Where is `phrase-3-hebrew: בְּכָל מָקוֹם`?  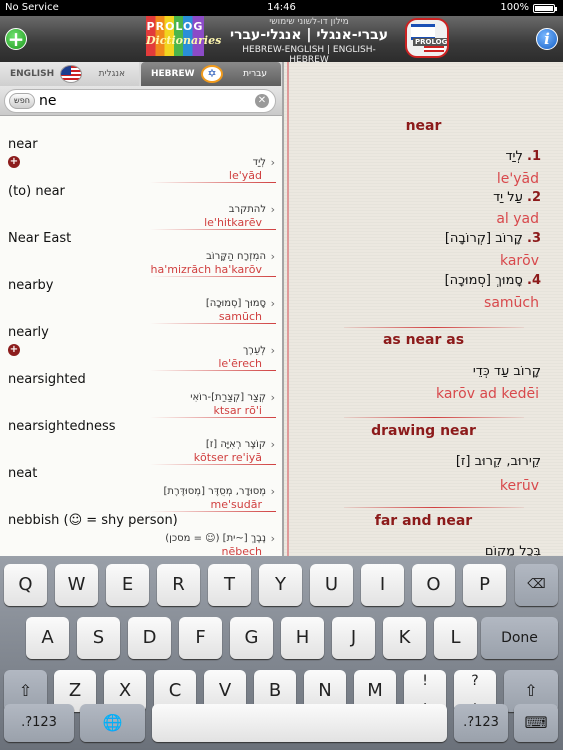 phrase-3-hebrew: בְּכָל מָקוֹם is located at coordinates (512, 550).